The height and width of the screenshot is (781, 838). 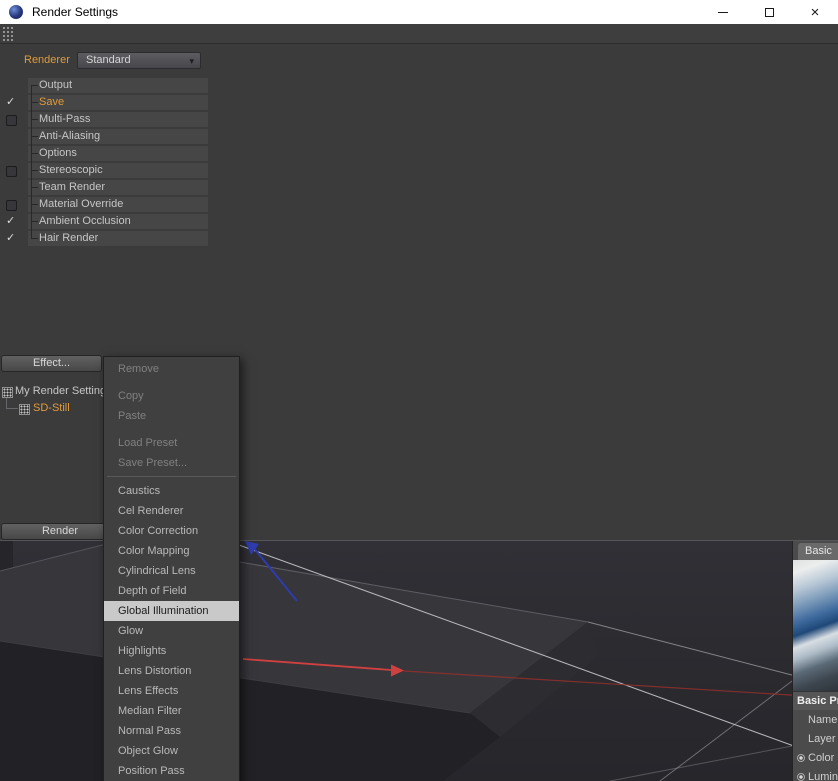 What do you see at coordinates (106, 162) in the screenshot?
I see `settings-tree: ✓ Output ✓ Save ✓ Multi-Pass` at bounding box center [106, 162].